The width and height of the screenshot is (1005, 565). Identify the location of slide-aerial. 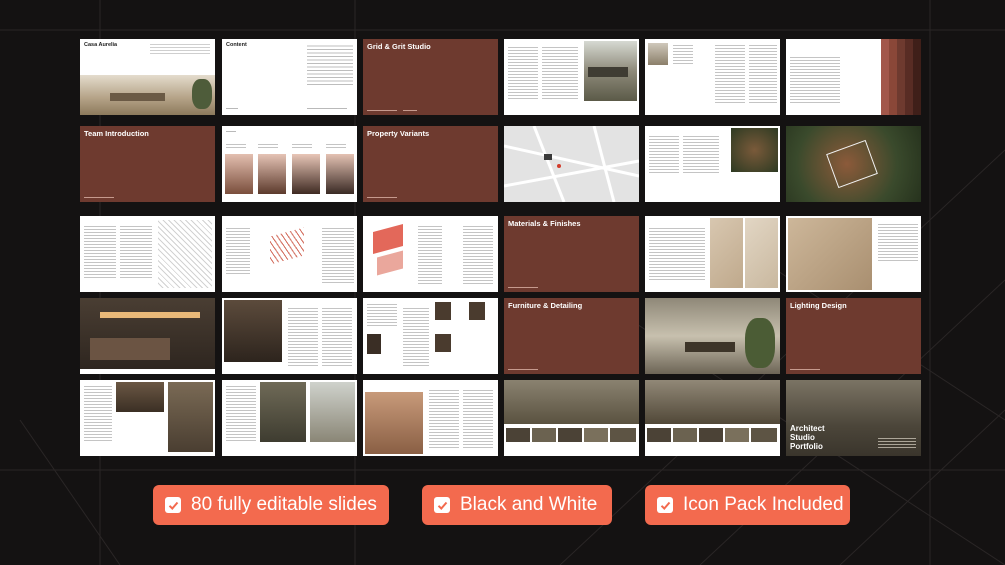
(853, 164).